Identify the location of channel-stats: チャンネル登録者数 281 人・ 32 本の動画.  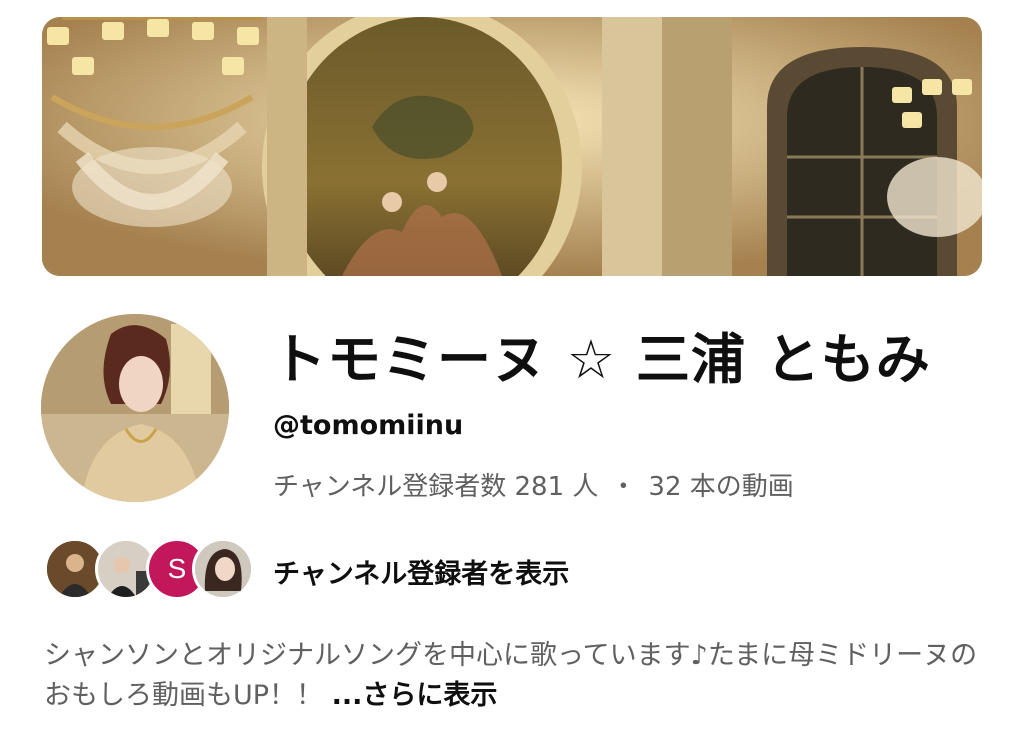
(533, 484).